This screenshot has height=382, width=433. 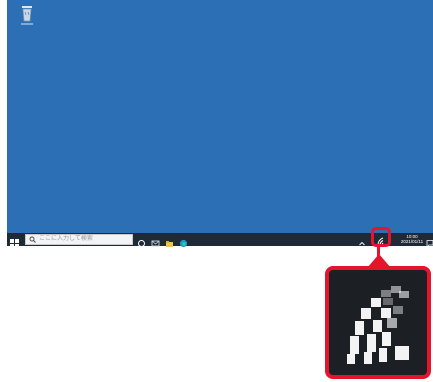 What do you see at coordinates (381, 237) in the screenshot?
I see `tray-highlight-ring` at bounding box center [381, 237].